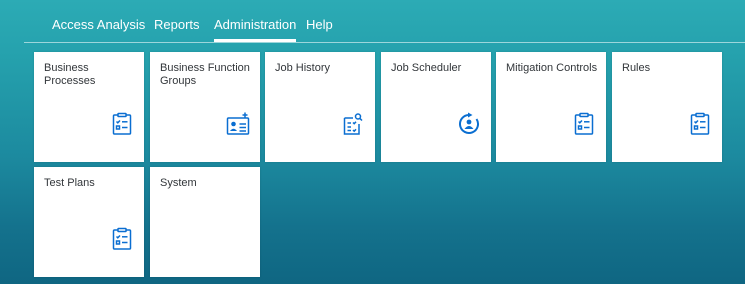  What do you see at coordinates (89, 107) in the screenshot?
I see `tile-business-processes: Business Processes` at bounding box center [89, 107].